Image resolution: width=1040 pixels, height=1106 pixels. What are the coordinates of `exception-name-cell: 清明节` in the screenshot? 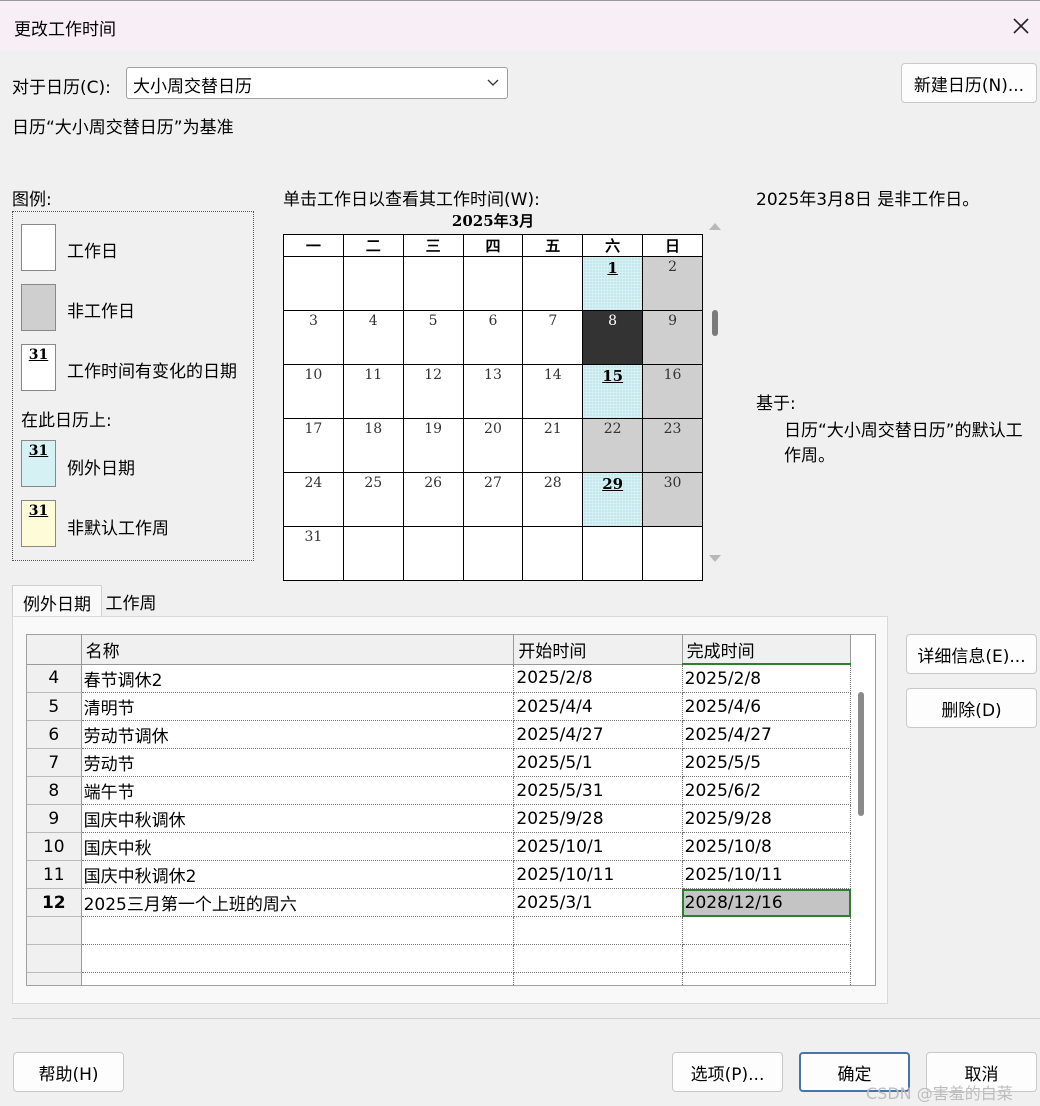 It's located at (298, 706).